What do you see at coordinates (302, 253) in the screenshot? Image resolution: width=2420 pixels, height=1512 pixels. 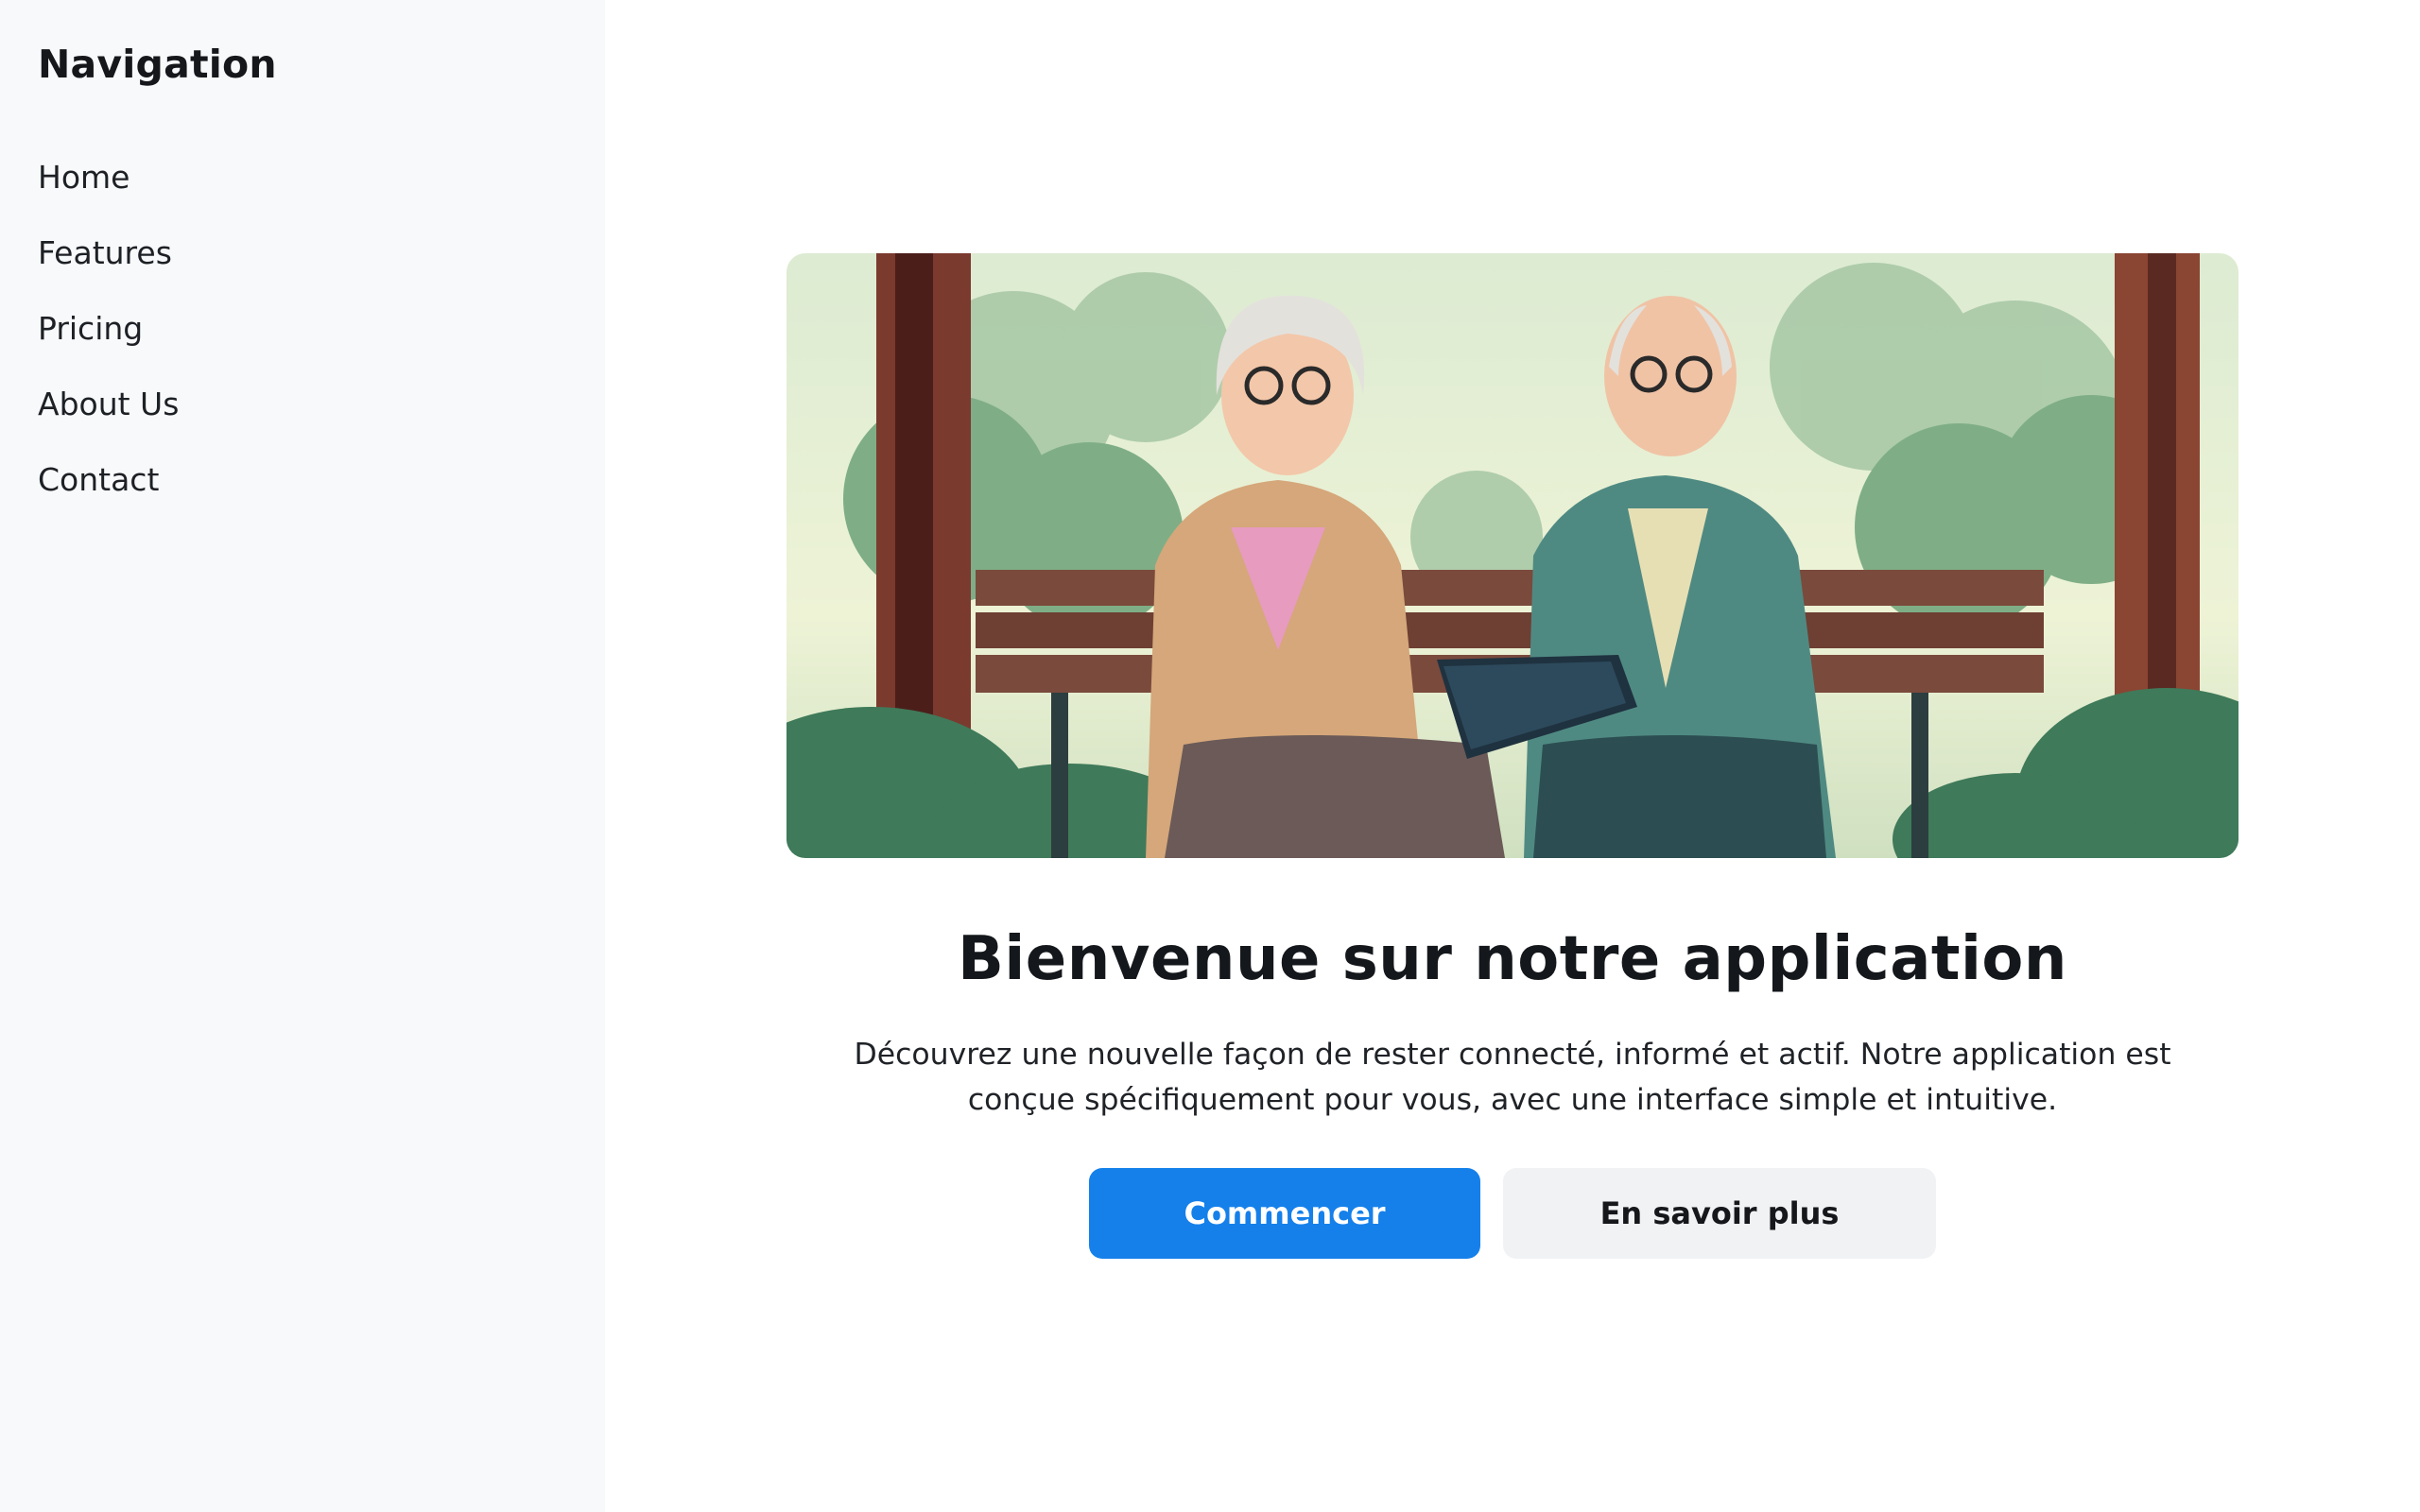 I see `sidebar-item-features: Features` at bounding box center [302, 253].